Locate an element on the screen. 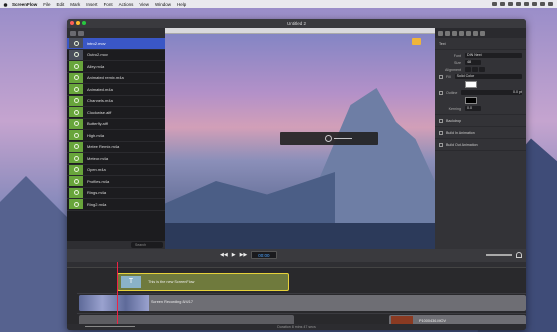 This screenshot has height=332, width=557. media-item-label: Rings.m4a is located at coordinates (97, 193).